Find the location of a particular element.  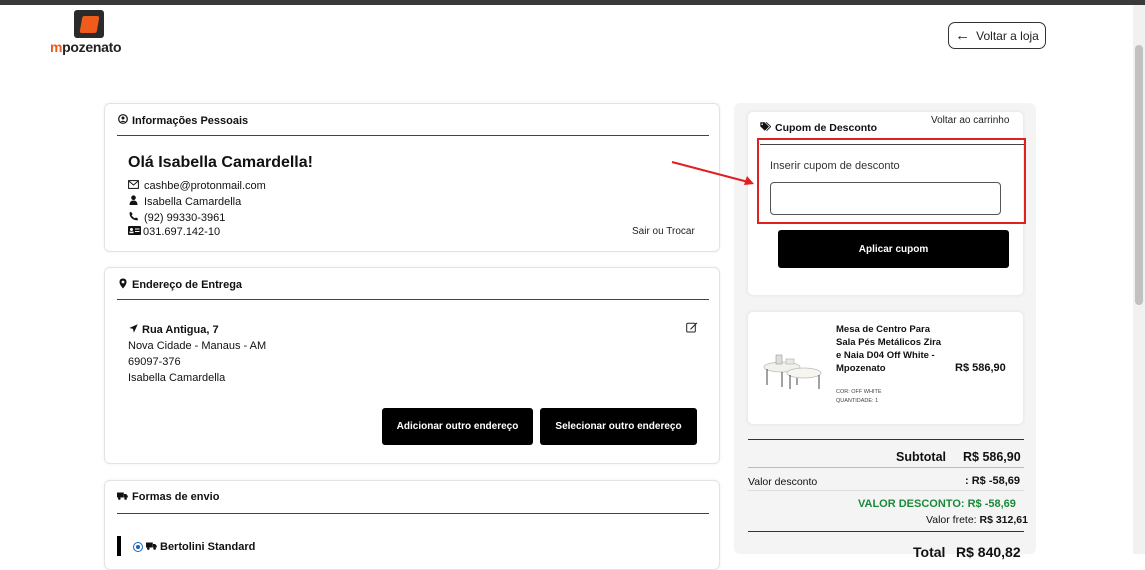

logo-mark-icon is located at coordinates (89, 24).